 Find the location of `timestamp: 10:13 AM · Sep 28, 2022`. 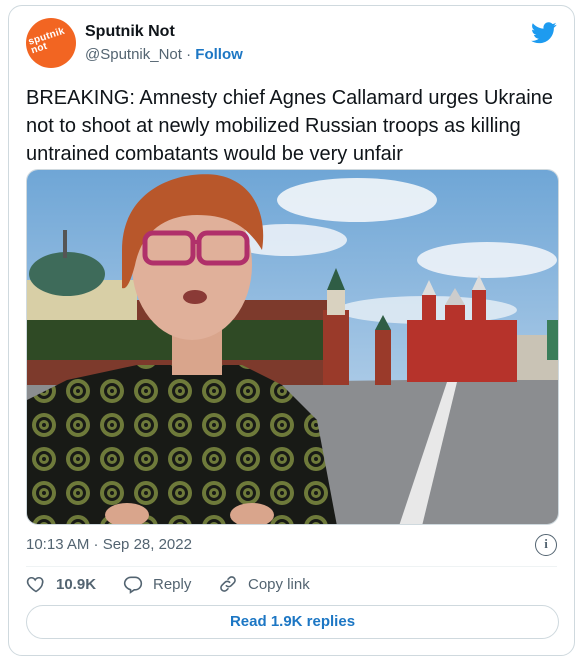

timestamp: 10:13 AM · Sep 28, 2022 is located at coordinates (109, 544).